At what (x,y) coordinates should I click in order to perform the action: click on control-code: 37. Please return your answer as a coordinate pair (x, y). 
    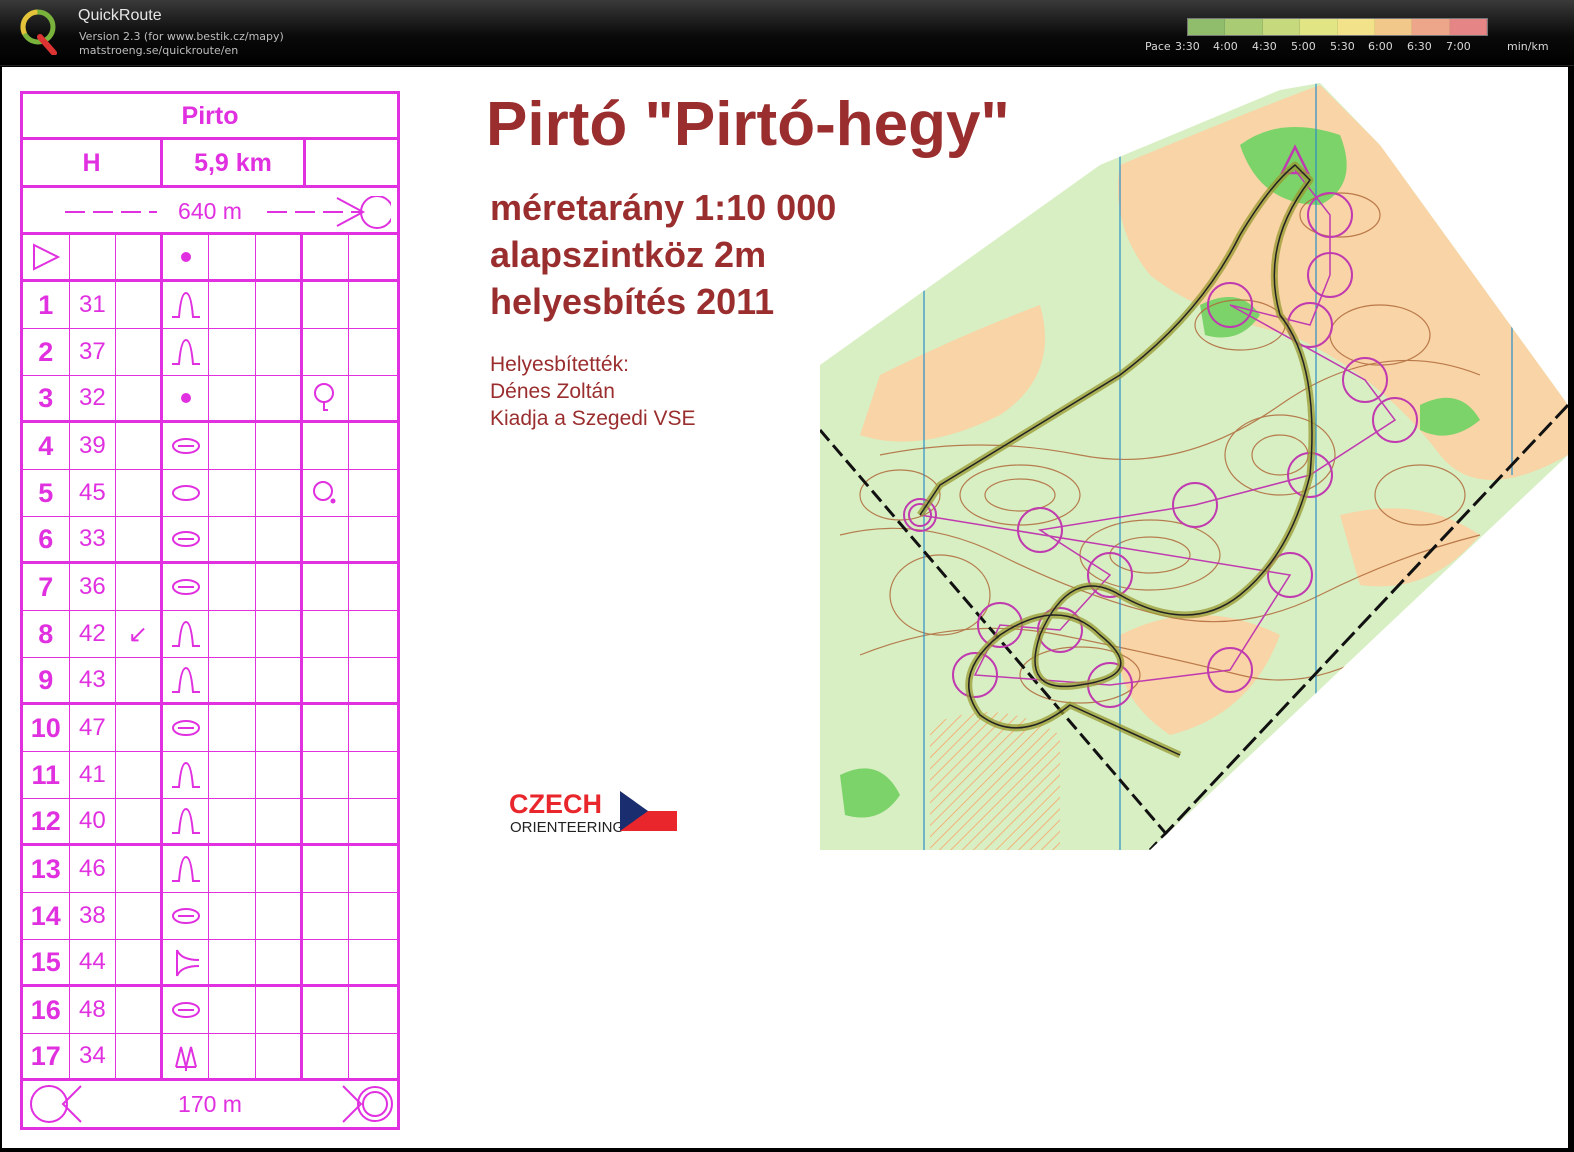
    Looking at the image, I should click on (93, 352).